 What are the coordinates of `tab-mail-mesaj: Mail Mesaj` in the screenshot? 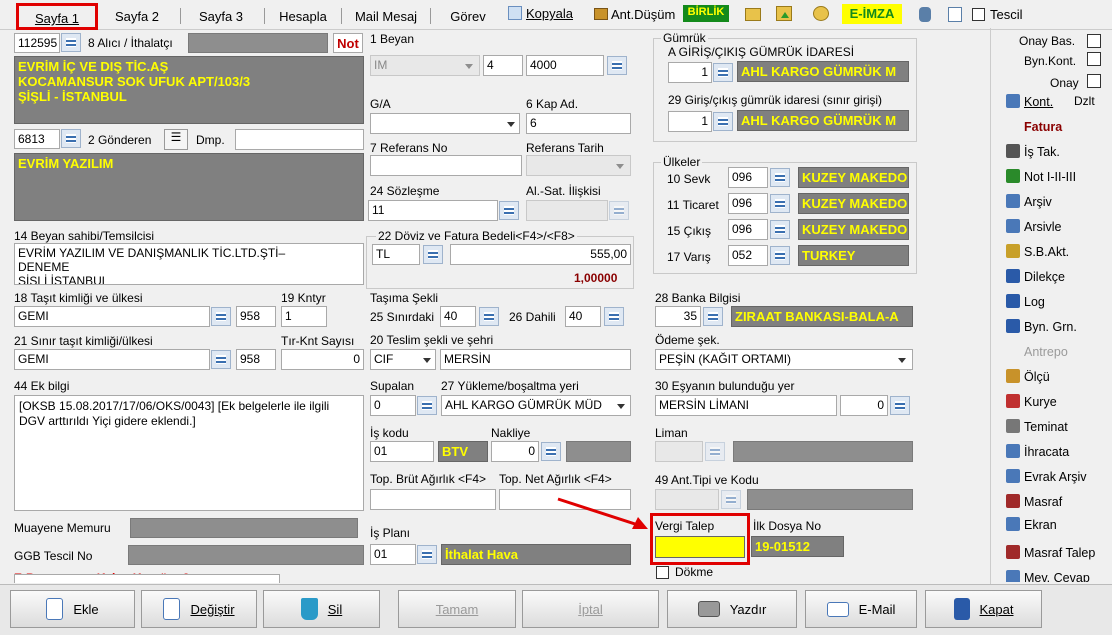 It's located at (386, 17).